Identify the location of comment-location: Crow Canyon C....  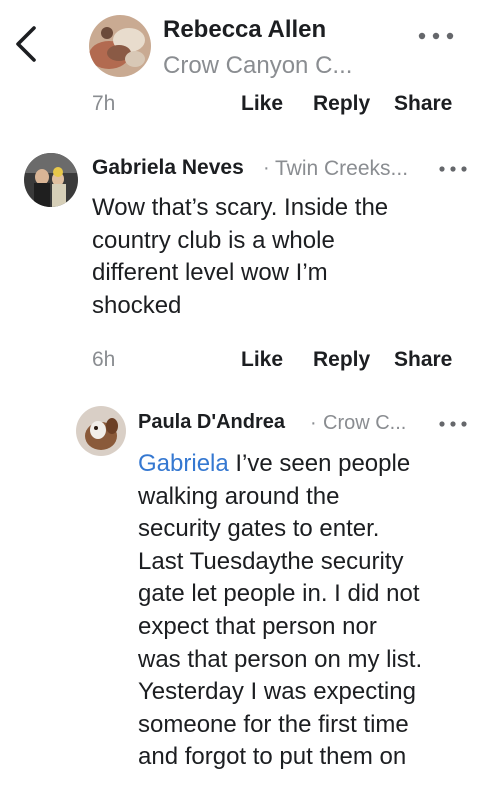
(257, 66).